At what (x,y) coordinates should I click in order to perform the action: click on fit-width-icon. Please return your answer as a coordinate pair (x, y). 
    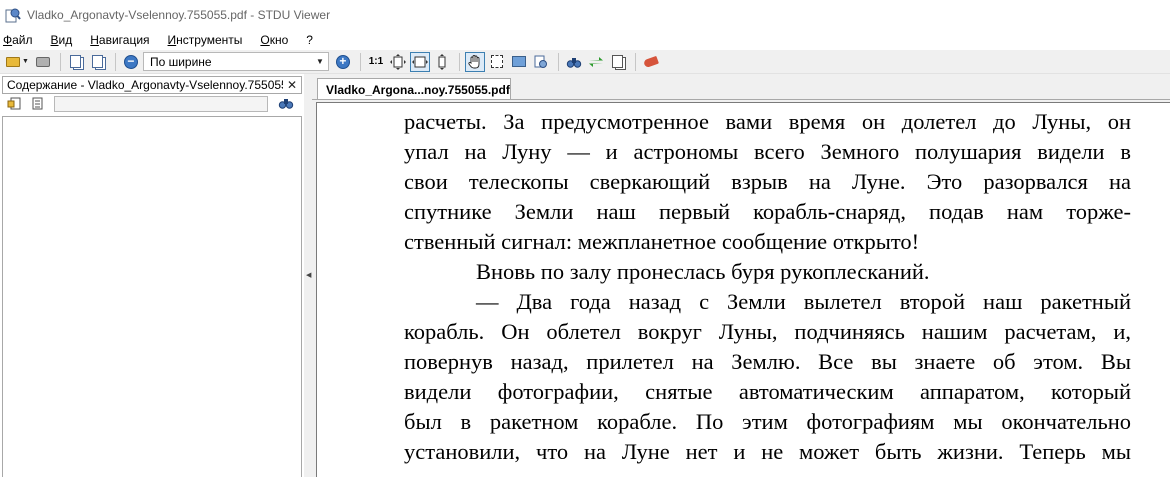
    Looking at the image, I should click on (419, 61).